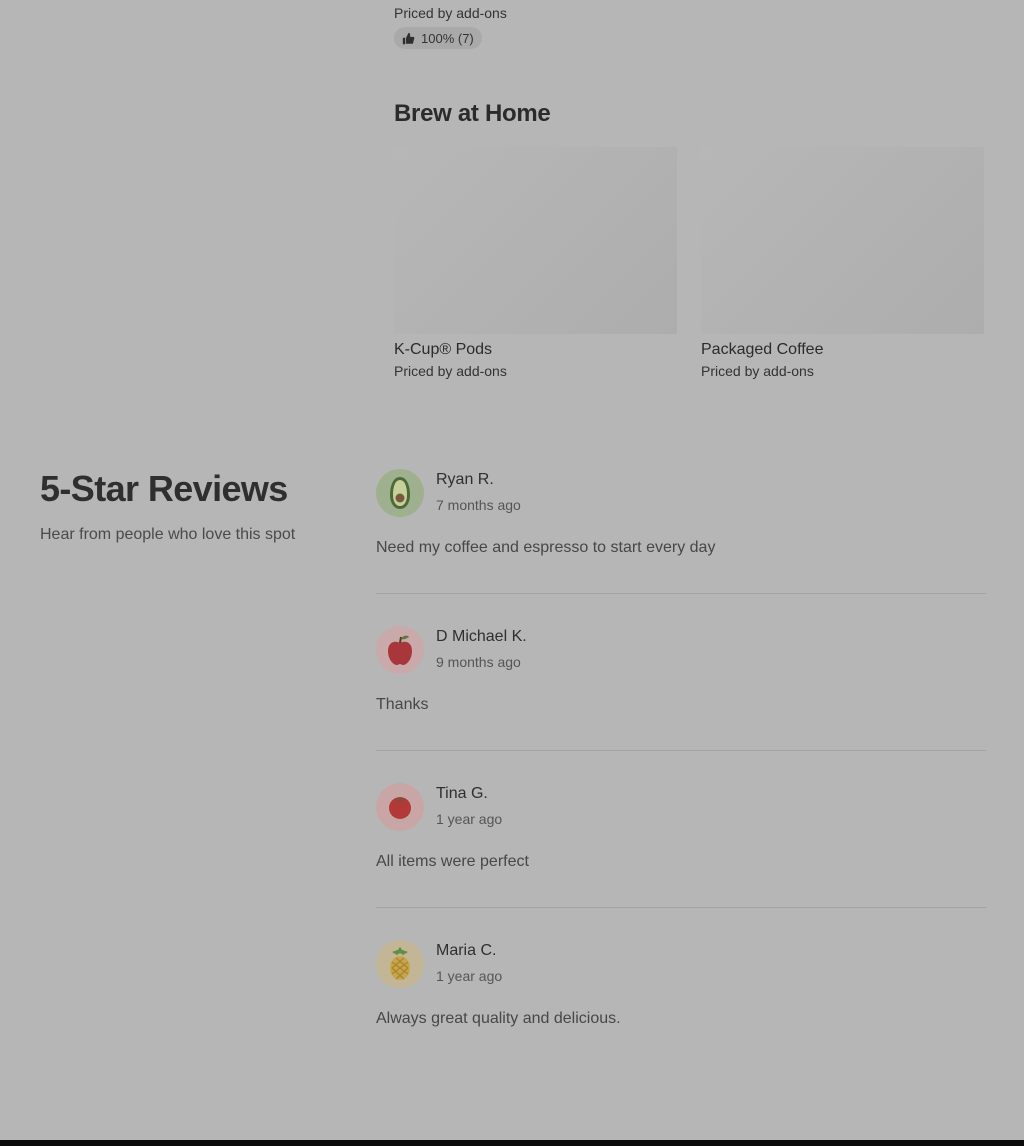 The width and height of the screenshot is (1024, 1146). Describe the element at coordinates (452, 861) in the screenshot. I see `review-text: All items were perfect` at that location.